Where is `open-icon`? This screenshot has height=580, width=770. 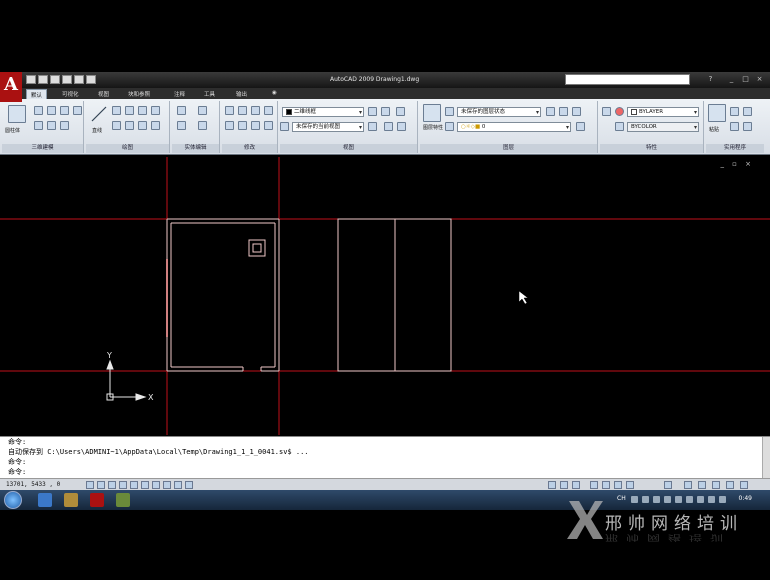
open-icon is located at coordinates (43, 79).